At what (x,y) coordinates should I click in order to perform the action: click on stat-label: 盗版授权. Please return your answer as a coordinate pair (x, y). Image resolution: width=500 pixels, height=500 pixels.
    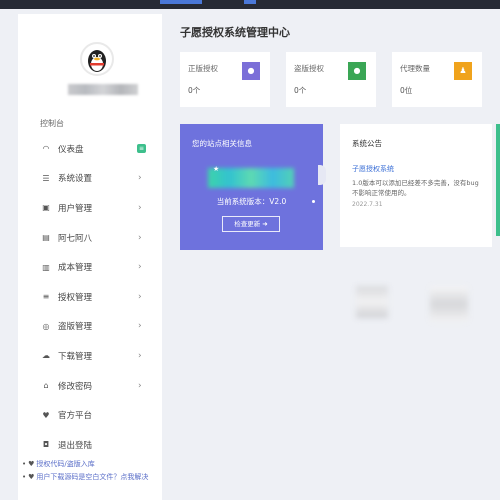
    Looking at the image, I should click on (309, 68).